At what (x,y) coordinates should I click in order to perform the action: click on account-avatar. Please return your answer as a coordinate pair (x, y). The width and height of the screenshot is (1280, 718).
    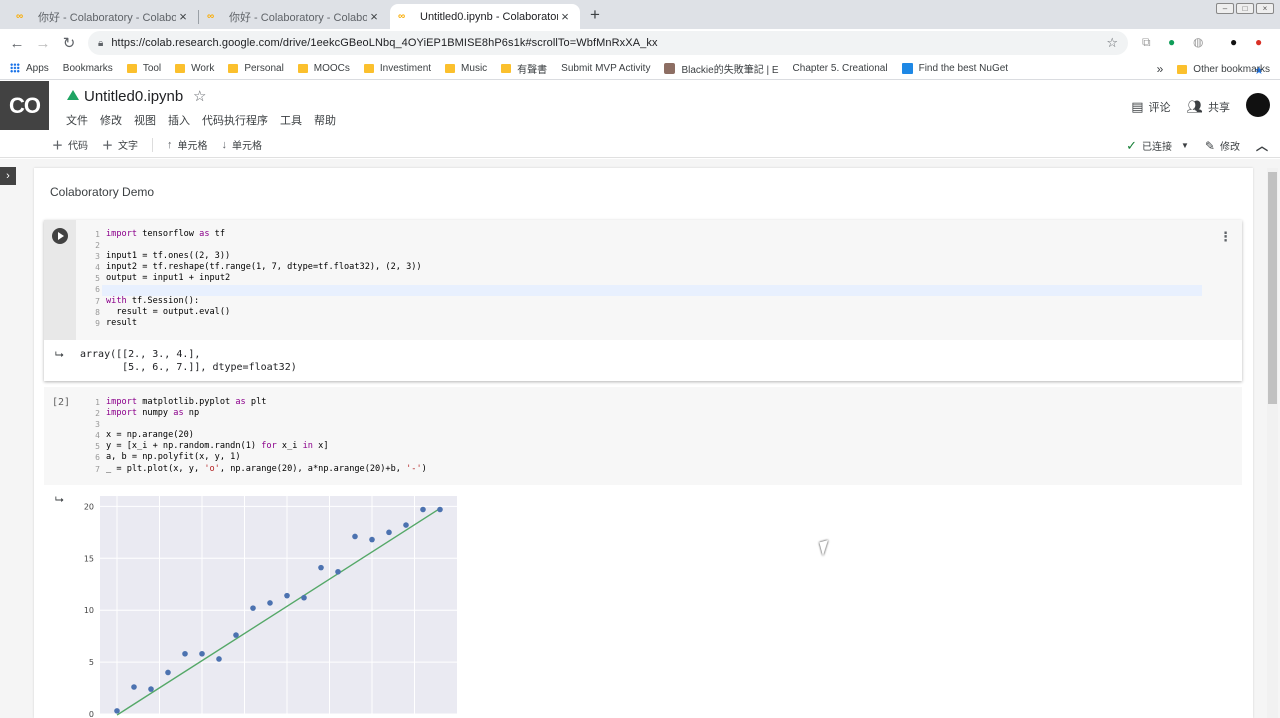
    Looking at the image, I should click on (1258, 105).